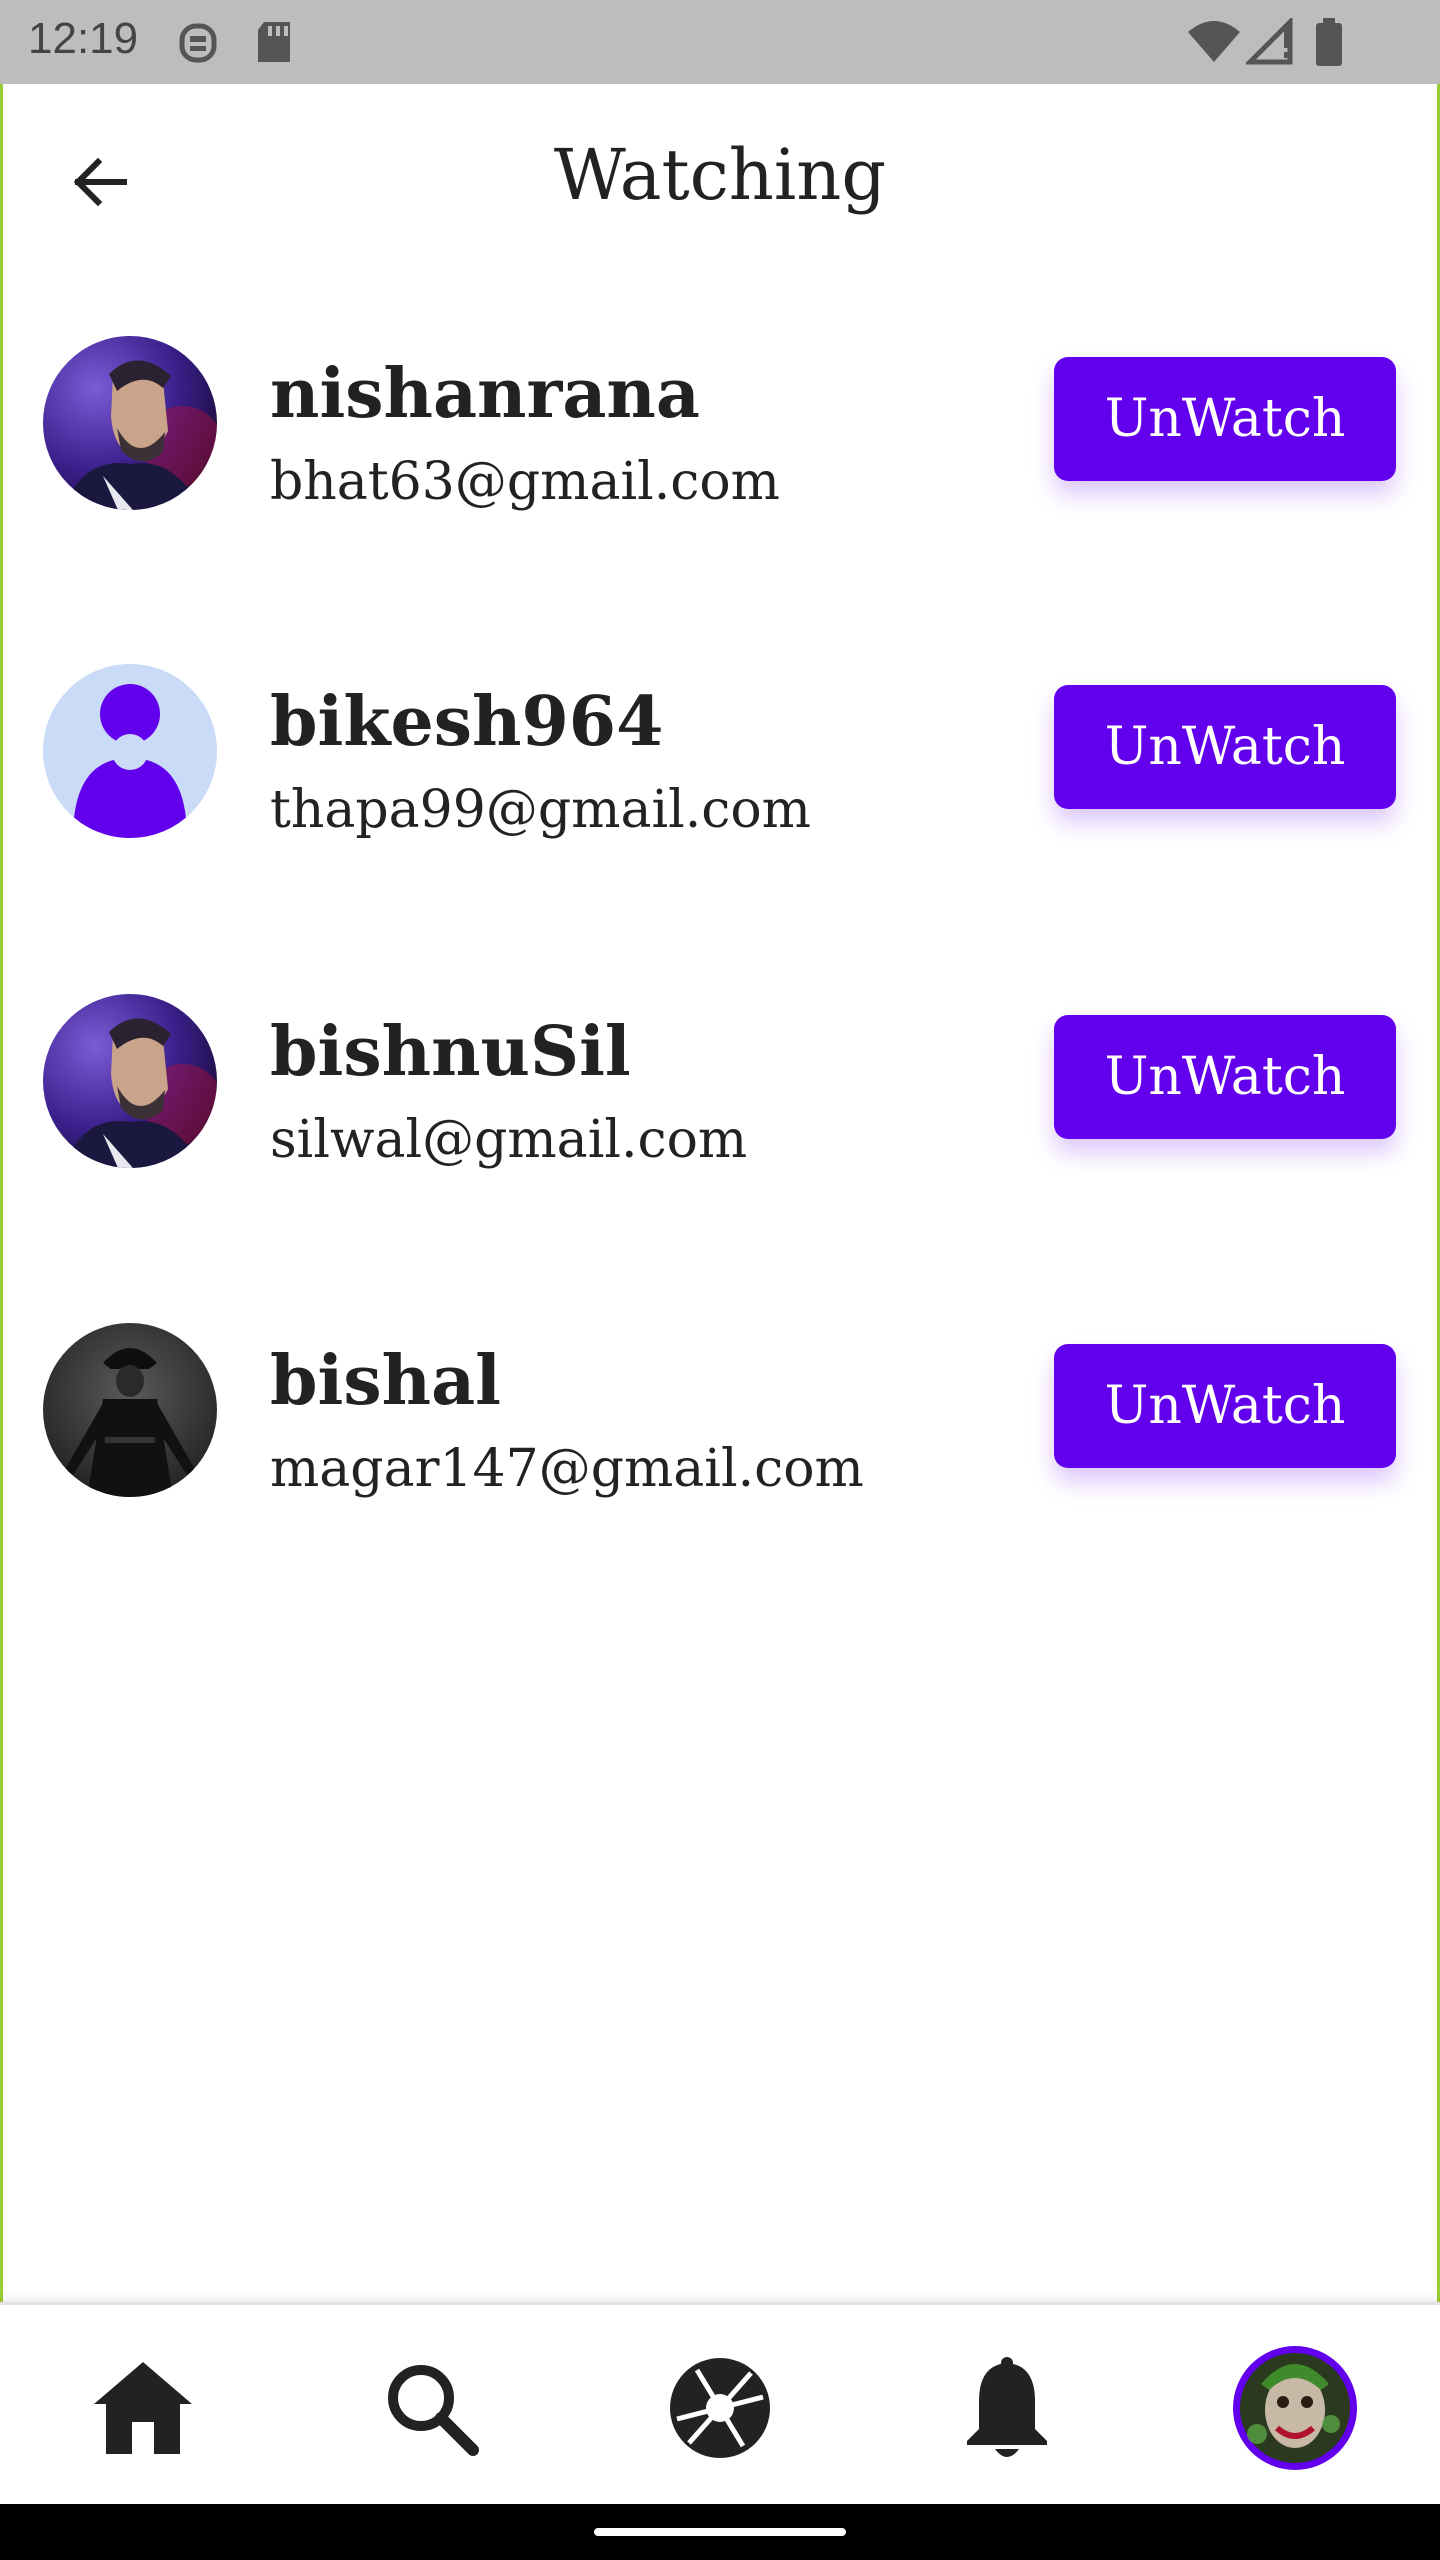 This screenshot has height=2560, width=1440. I want to click on list-item: bishal magar147@gmail.com UnWatch, so click(720, 1417).